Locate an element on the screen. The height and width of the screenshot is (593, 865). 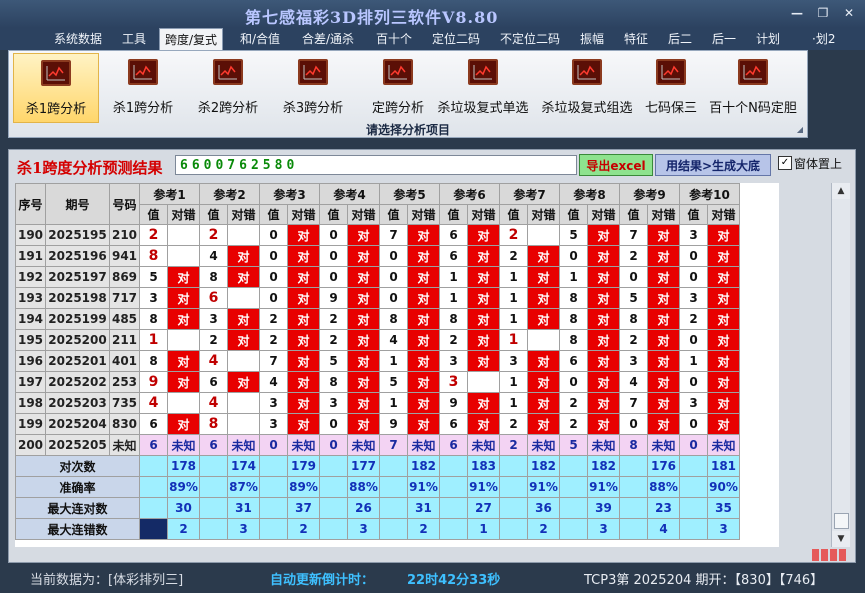
menu-item-8: 不定位二码 is located at coordinates (530, 39).